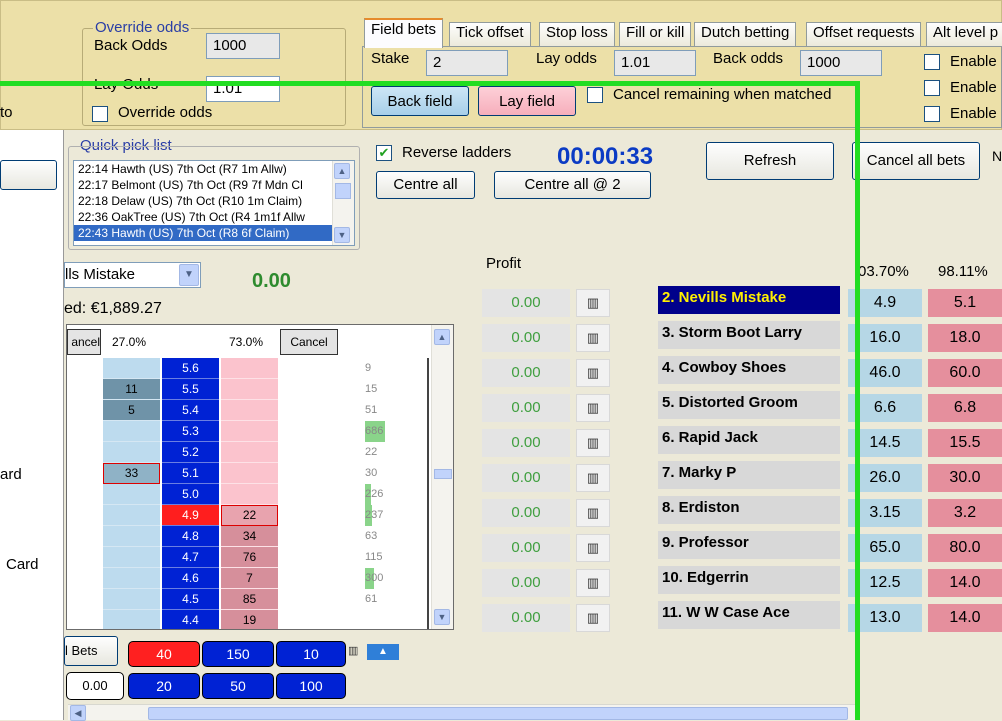 The height and width of the screenshot is (721, 1002). Describe the element at coordinates (257, 452) in the screenshot. I see `ladder-row: 5.2 22` at that location.